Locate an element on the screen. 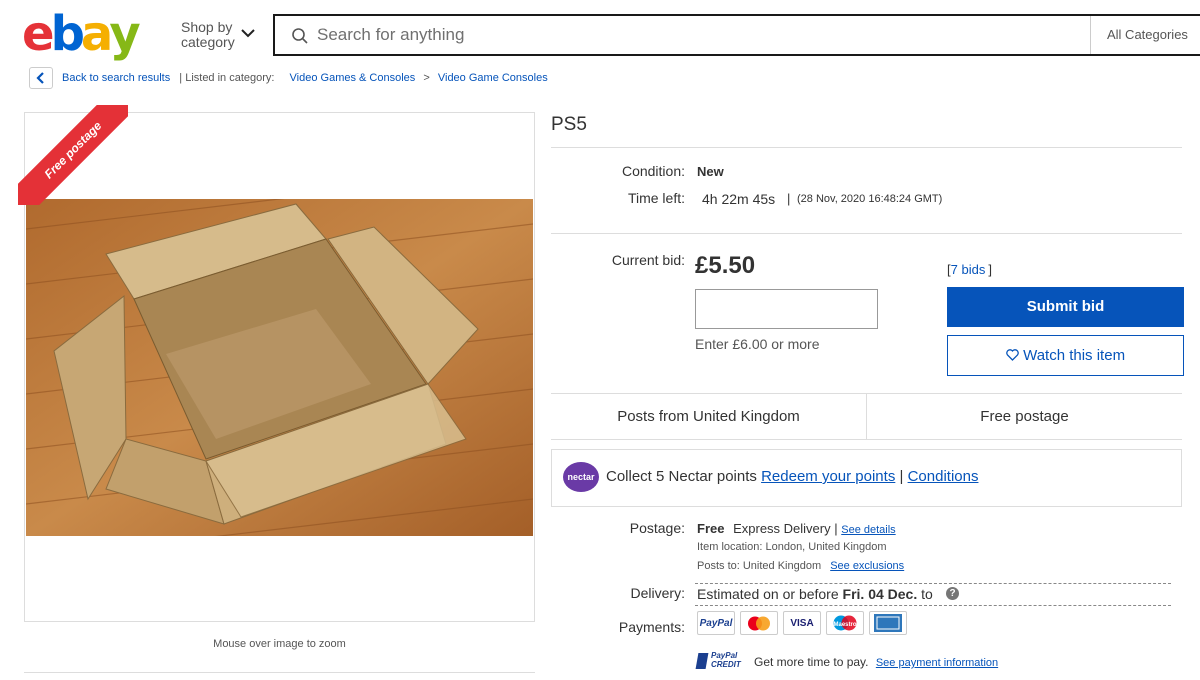  bids-bracket-close: ] is located at coordinates (990, 269).